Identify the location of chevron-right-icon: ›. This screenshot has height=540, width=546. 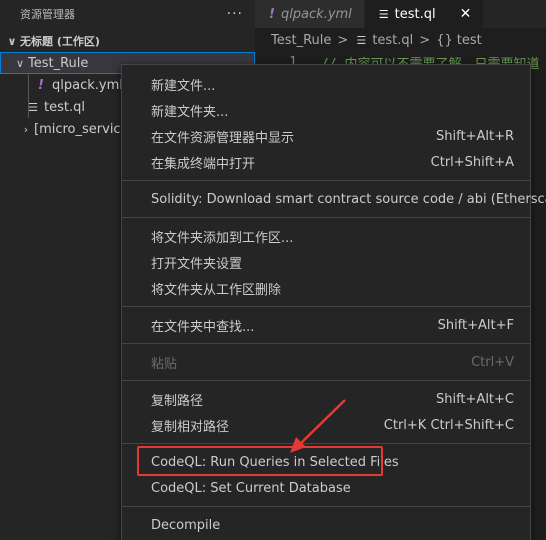
(26, 129).